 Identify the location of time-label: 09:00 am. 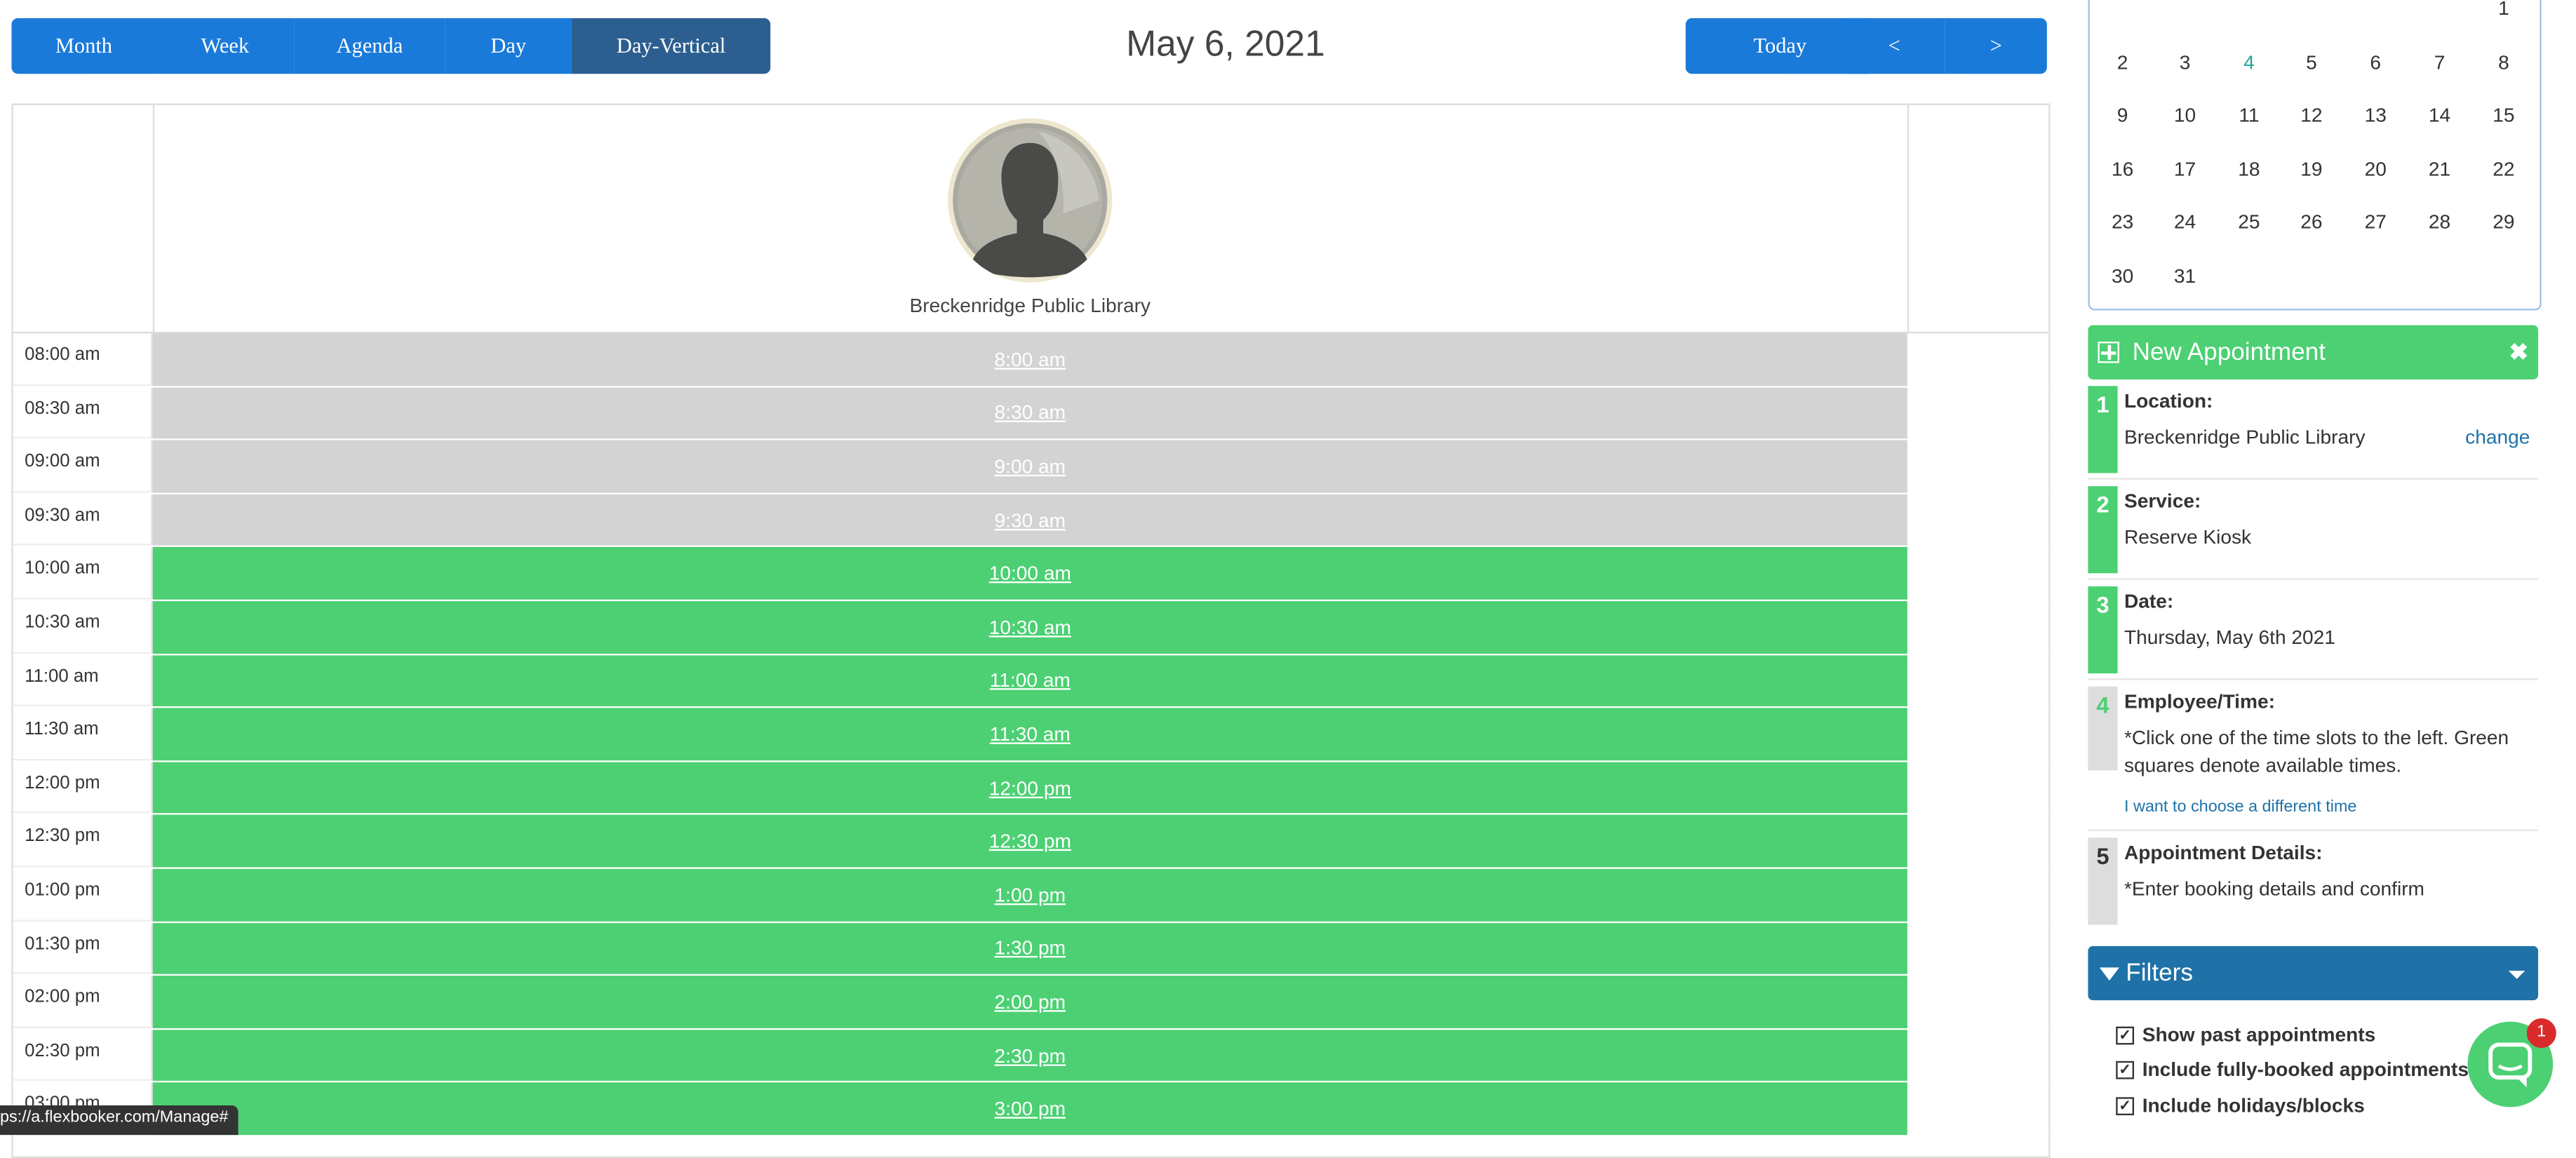
(83, 467).